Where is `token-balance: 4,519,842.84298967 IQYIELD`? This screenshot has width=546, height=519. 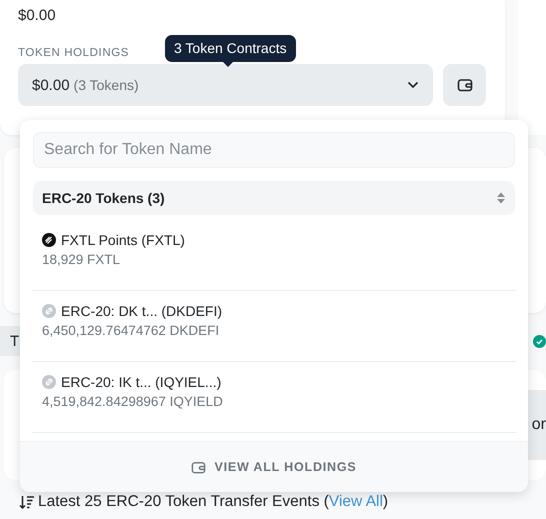 token-balance: 4,519,842.84298967 IQYIELD is located at coordinates (132, 402).